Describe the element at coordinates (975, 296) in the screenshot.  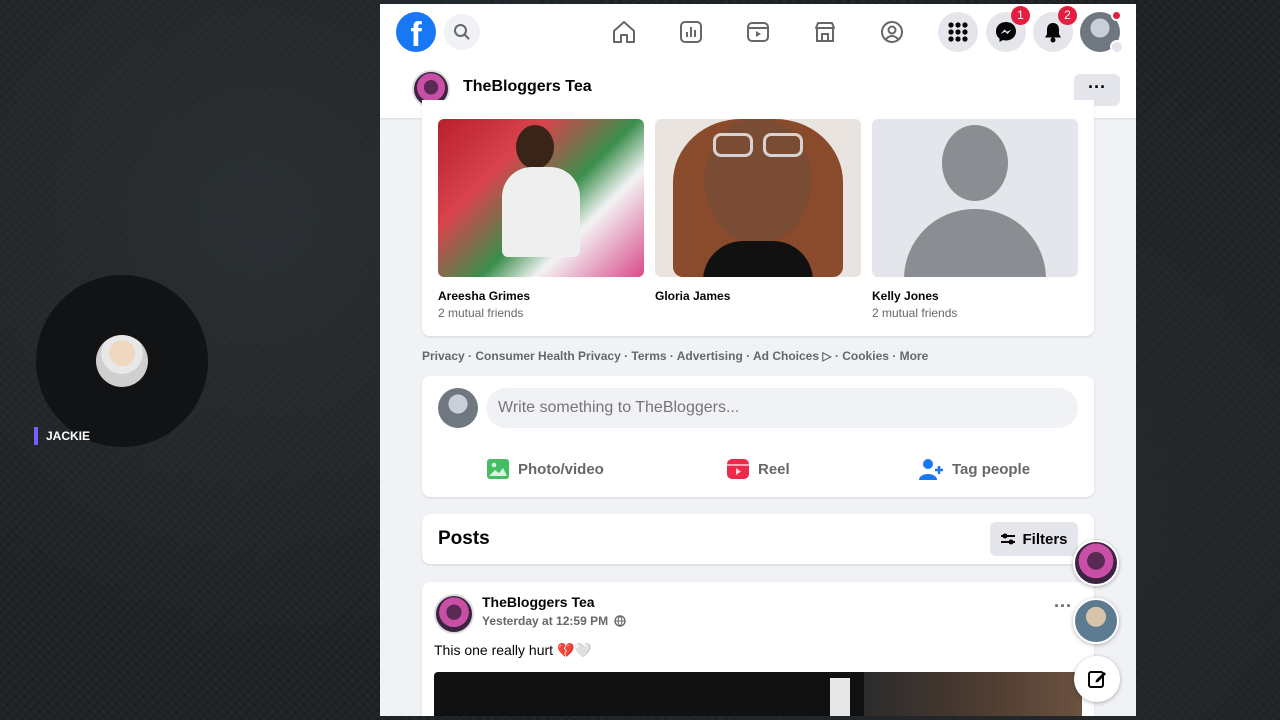
I see `friend-name: Kelly Jones` at that location.